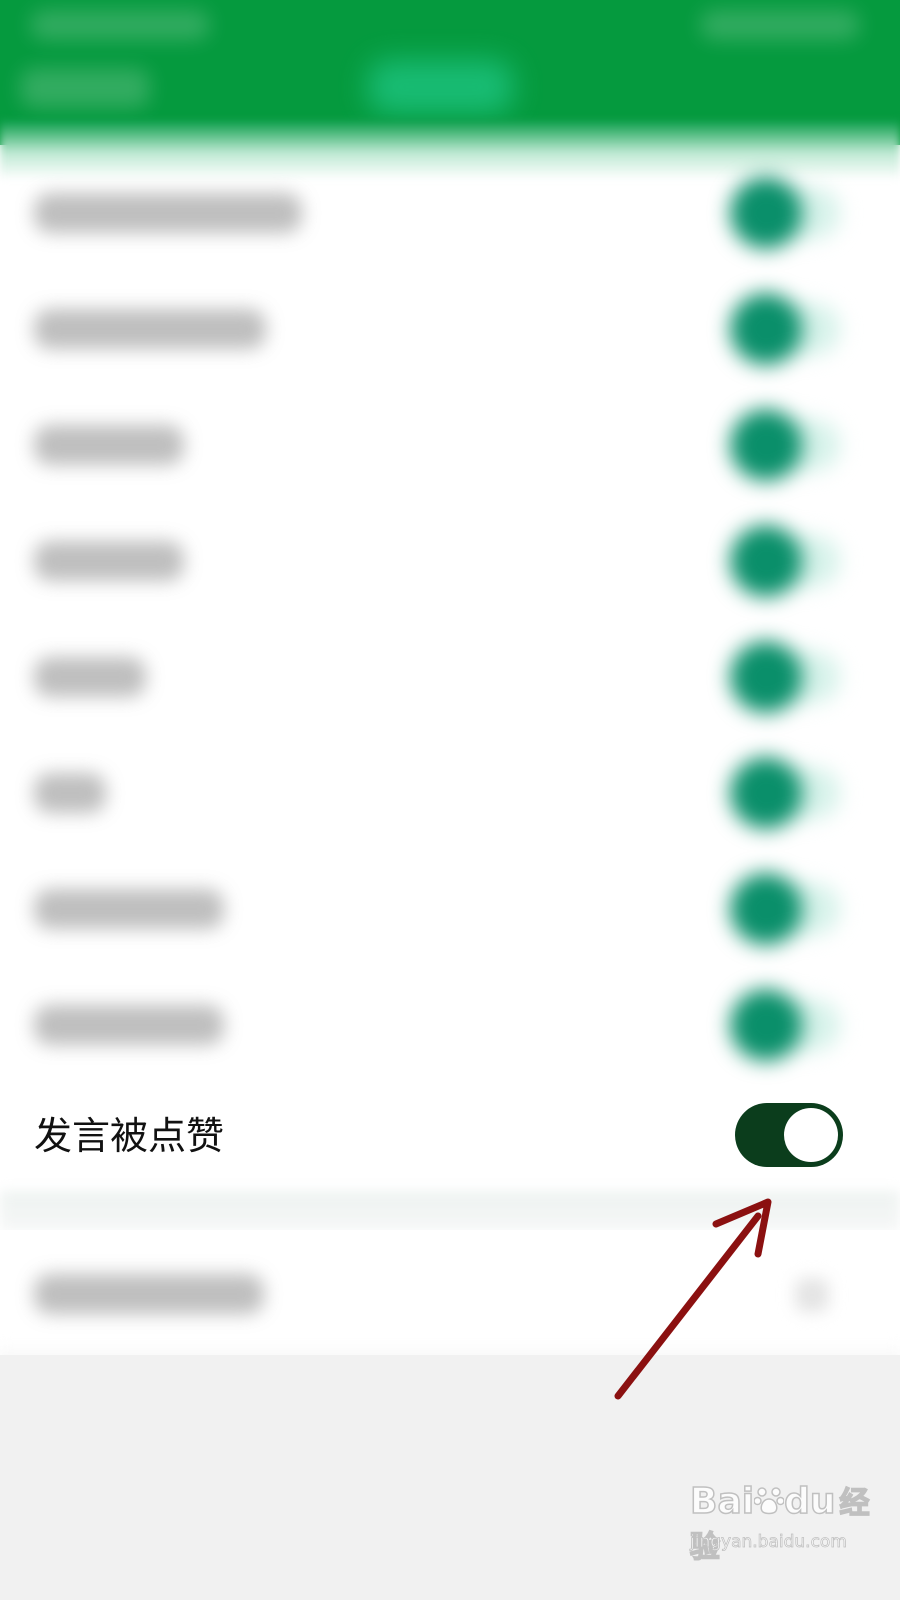 This screenshot has height=1600, width=900. Describe the element at coordinates (812, 1295) in the screenshot. I see `chevron-right-icon` at that location.